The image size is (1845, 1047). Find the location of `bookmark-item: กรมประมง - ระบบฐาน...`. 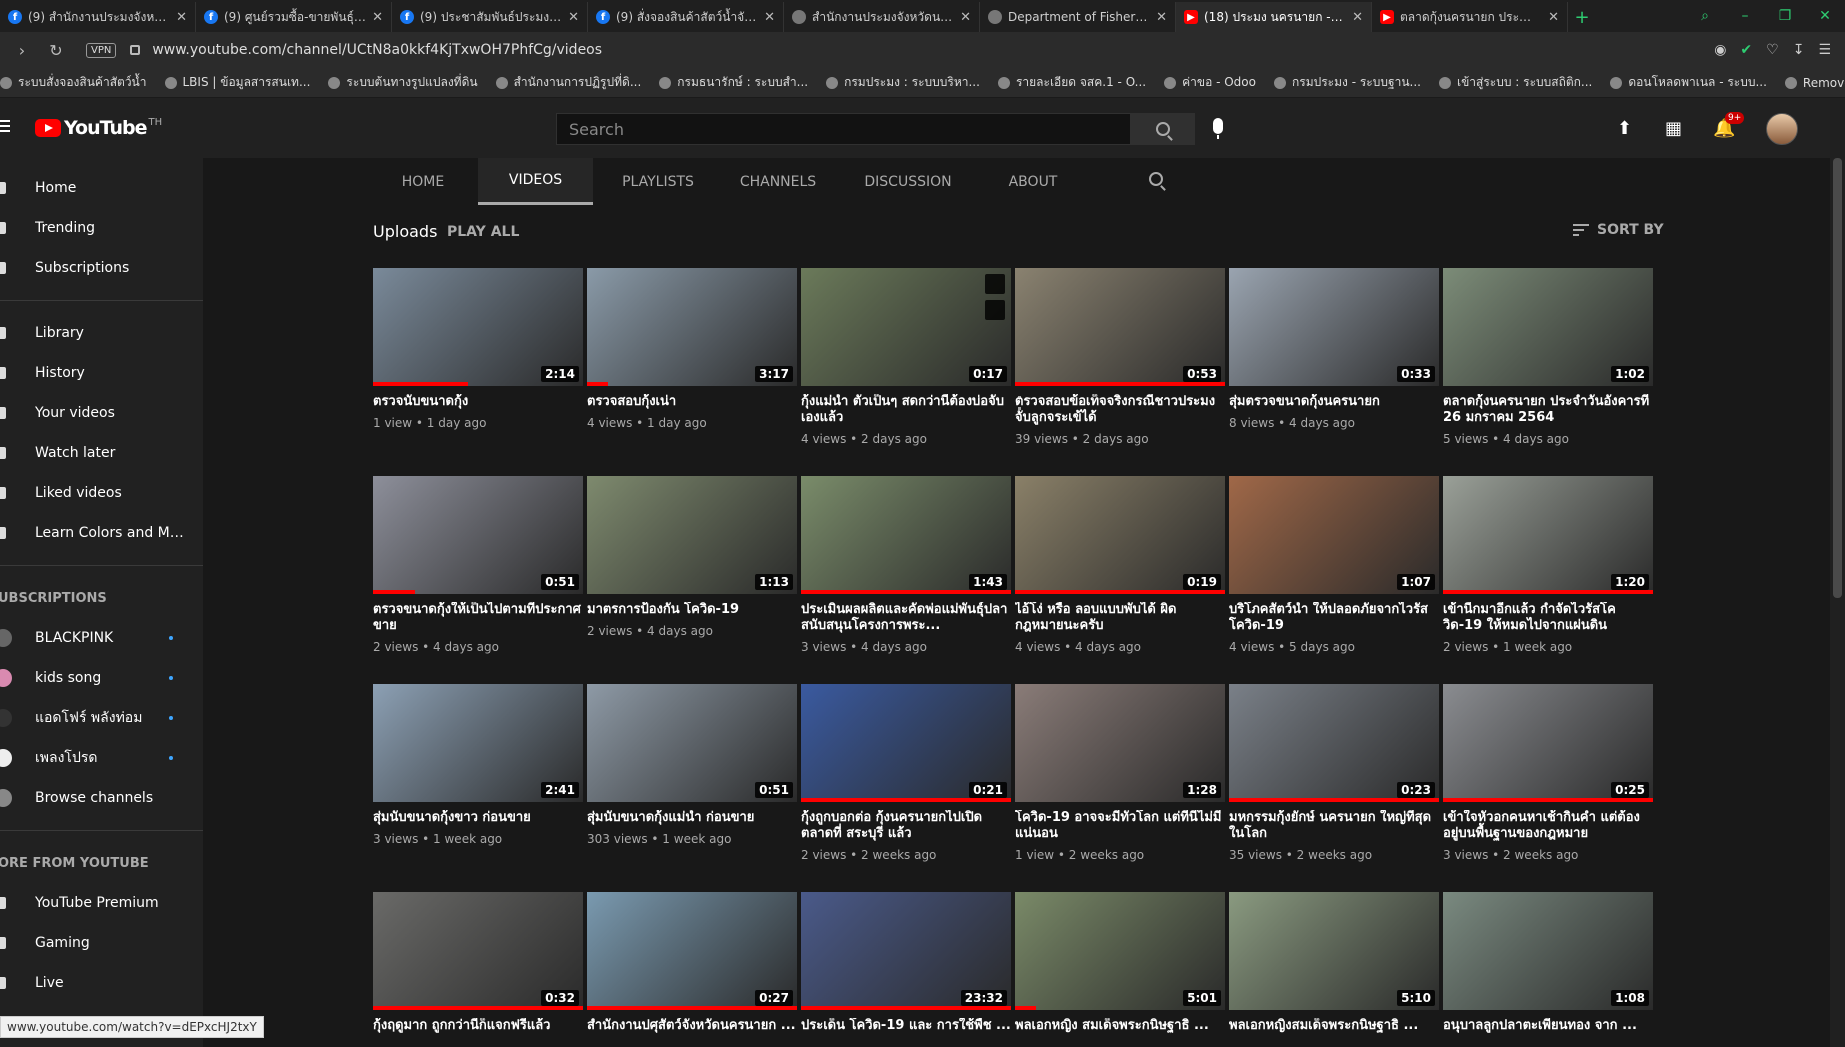

bookmark-item: กรมประมง - ระบบฐาน... is located at coordinates (1347, 82).